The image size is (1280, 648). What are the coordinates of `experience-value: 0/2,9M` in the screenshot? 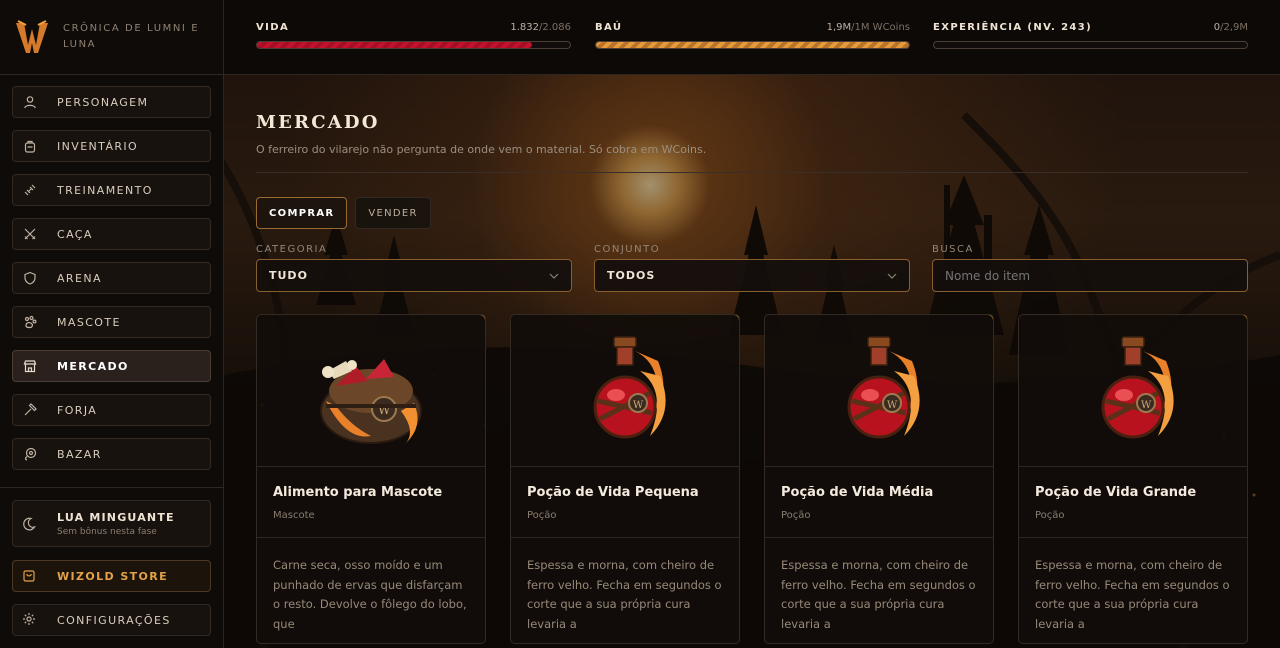 It's located at (1230, 27).